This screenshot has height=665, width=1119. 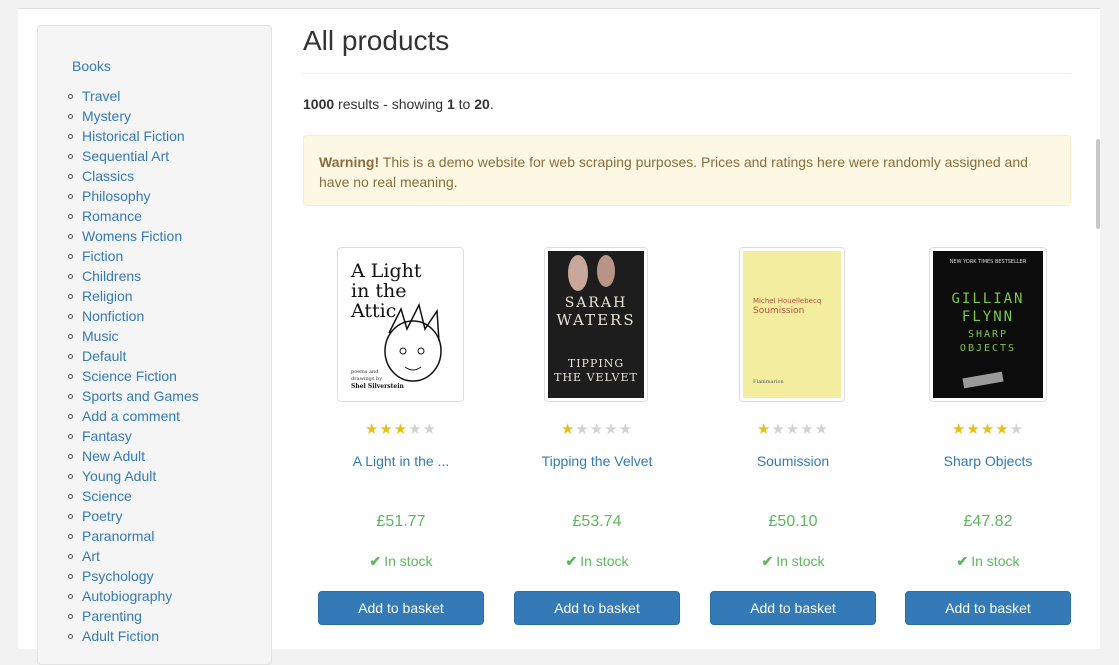 What do you see at coordinates (131, 536) in the screenshot?
I see `sidebar-category-link: Paranormal` at bounding box center [131, 536].